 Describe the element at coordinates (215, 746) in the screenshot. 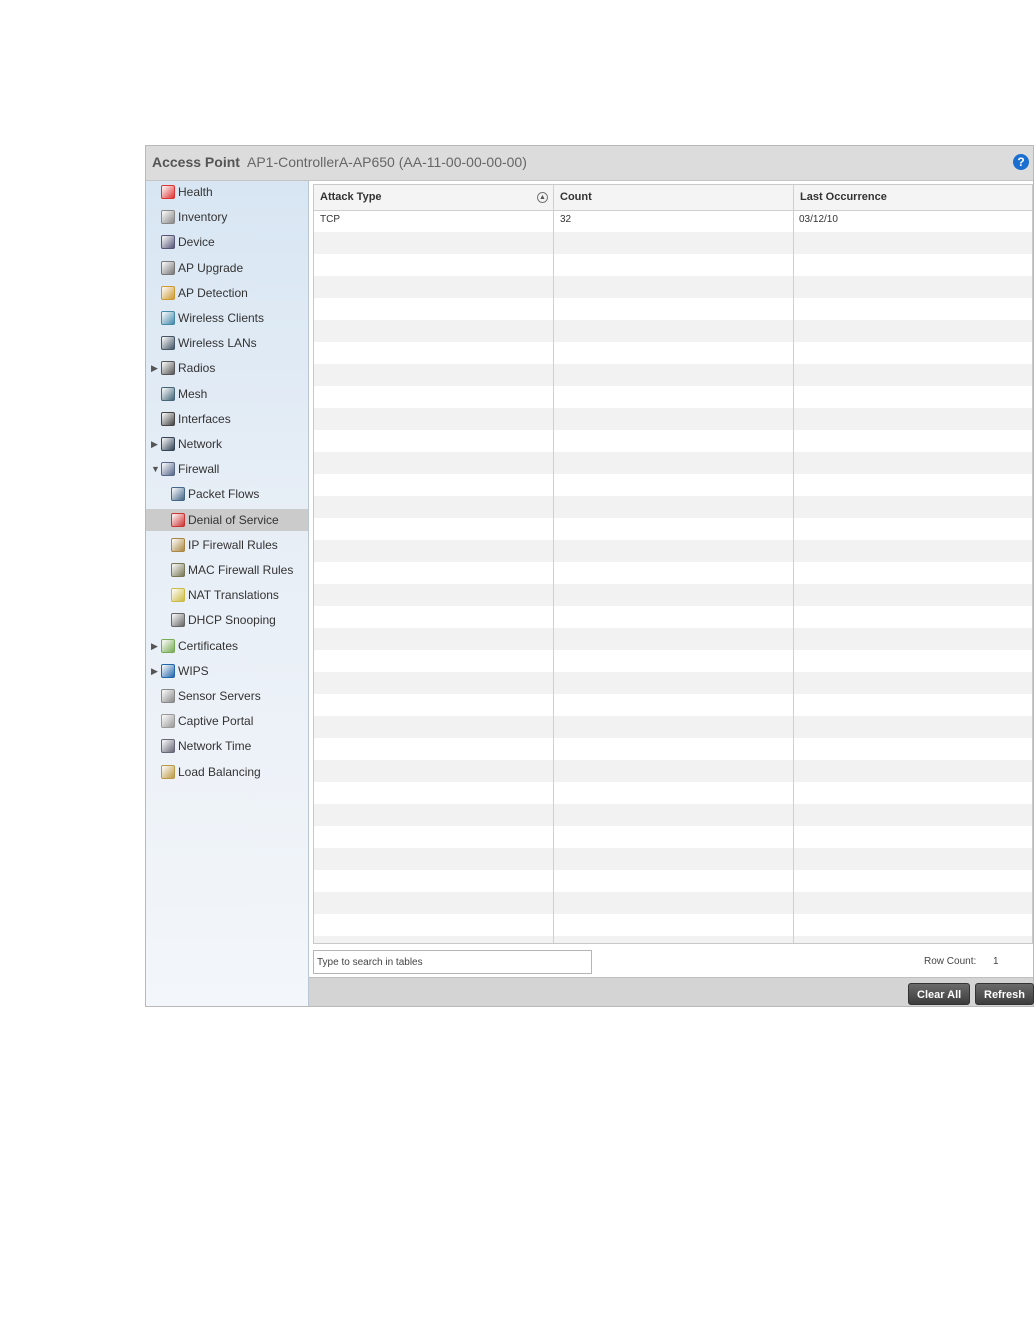

I see `sidebar-item-label: Network Time` at that location.